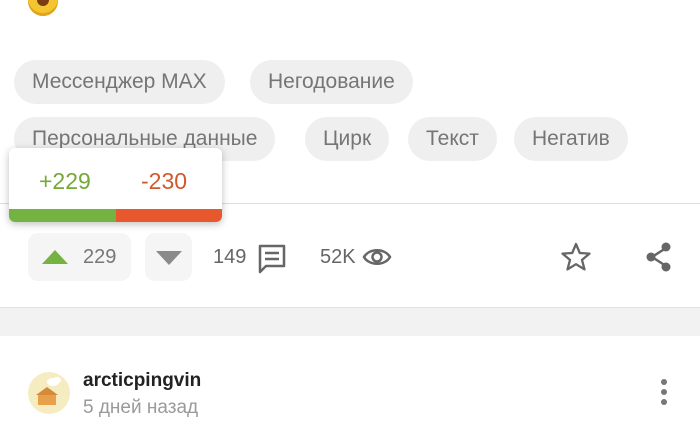 The width and height of the screenshot is (700, 430). Describe the element at coordinates (377, 257) in the screenshot. I see `eye-icon` at that location.